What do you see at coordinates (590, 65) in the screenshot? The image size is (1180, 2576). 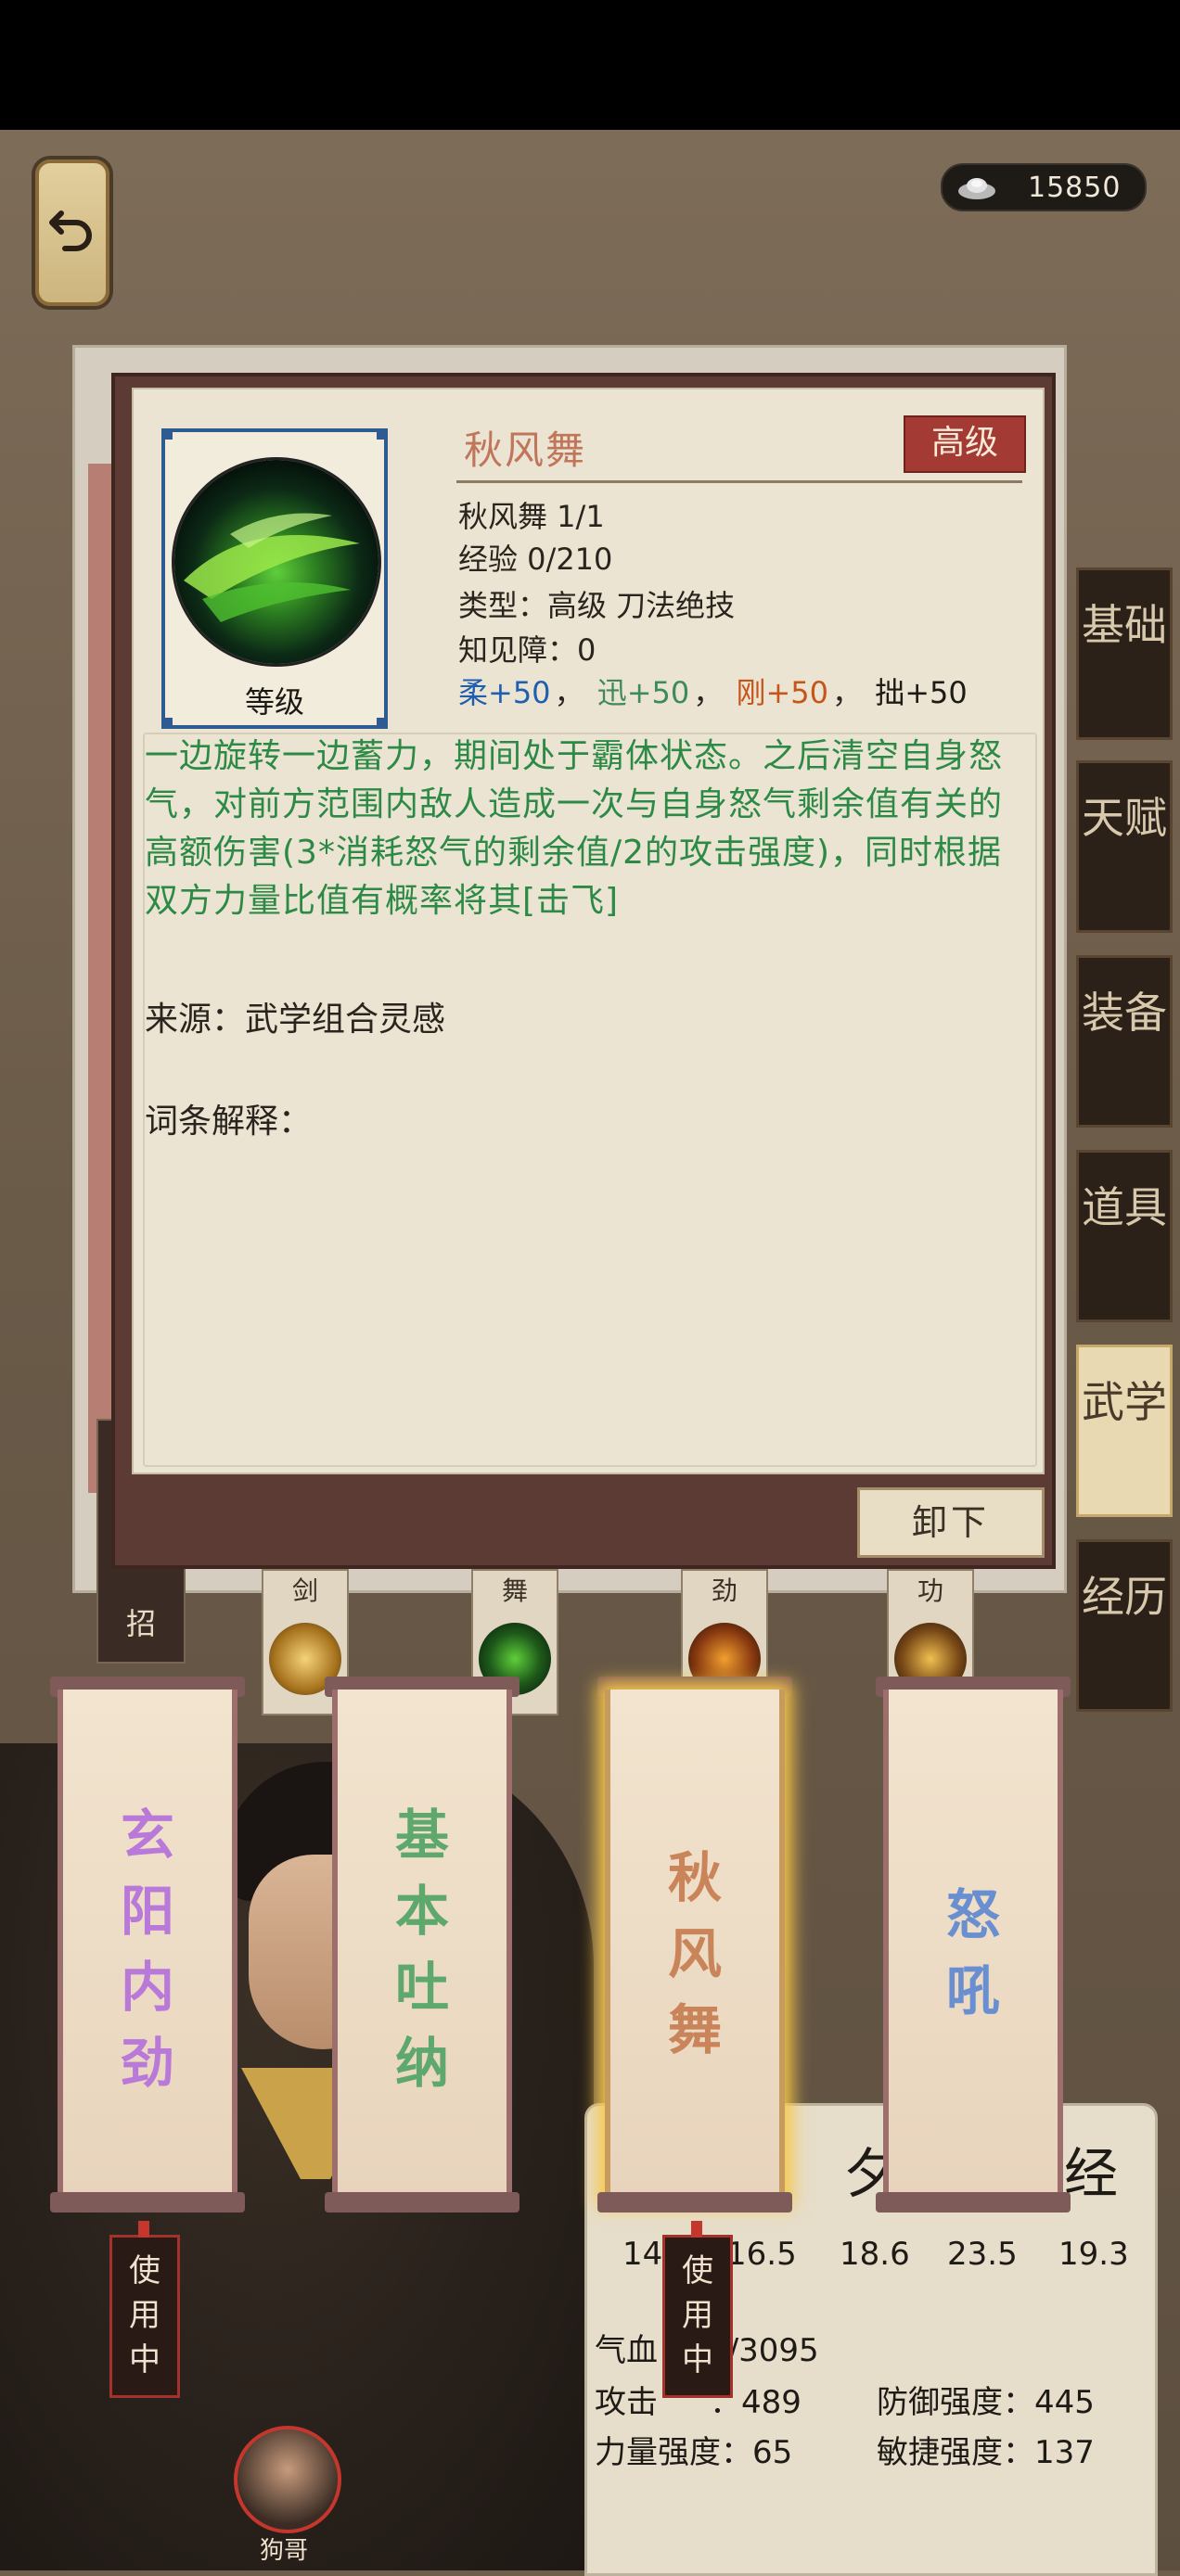 I see `status-bar` at bounding box center [590, 65].